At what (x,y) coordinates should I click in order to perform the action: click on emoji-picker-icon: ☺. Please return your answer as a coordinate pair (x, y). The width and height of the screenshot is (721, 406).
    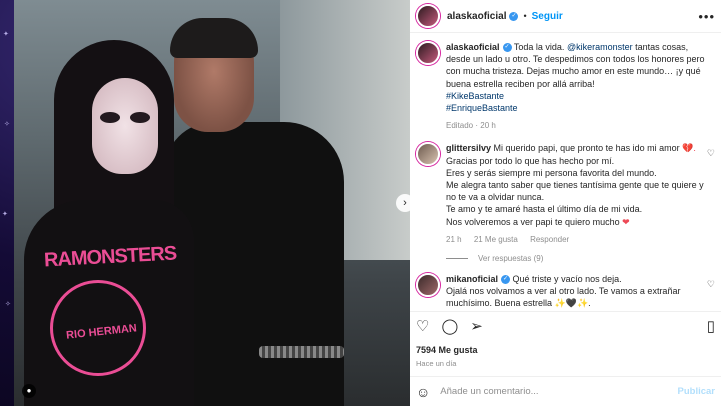
    Looking at the image, I should click on (423, 392).